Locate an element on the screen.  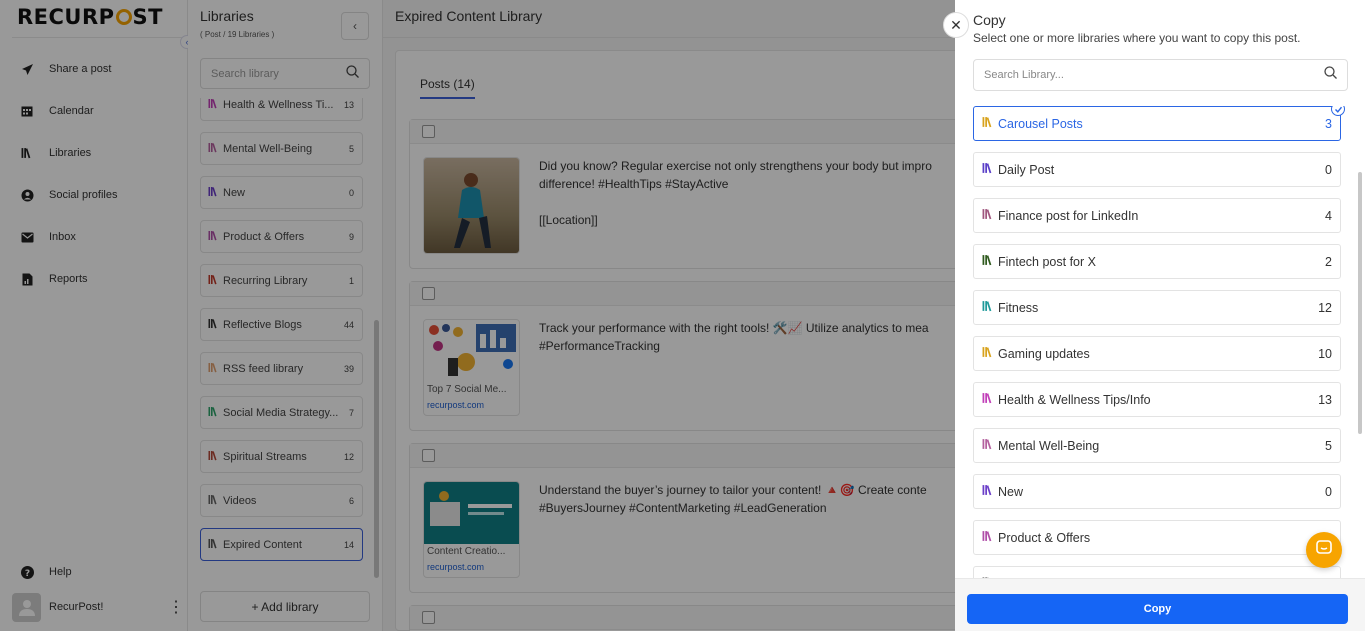
chat-widget-button is located at coordinates (1324, 550).